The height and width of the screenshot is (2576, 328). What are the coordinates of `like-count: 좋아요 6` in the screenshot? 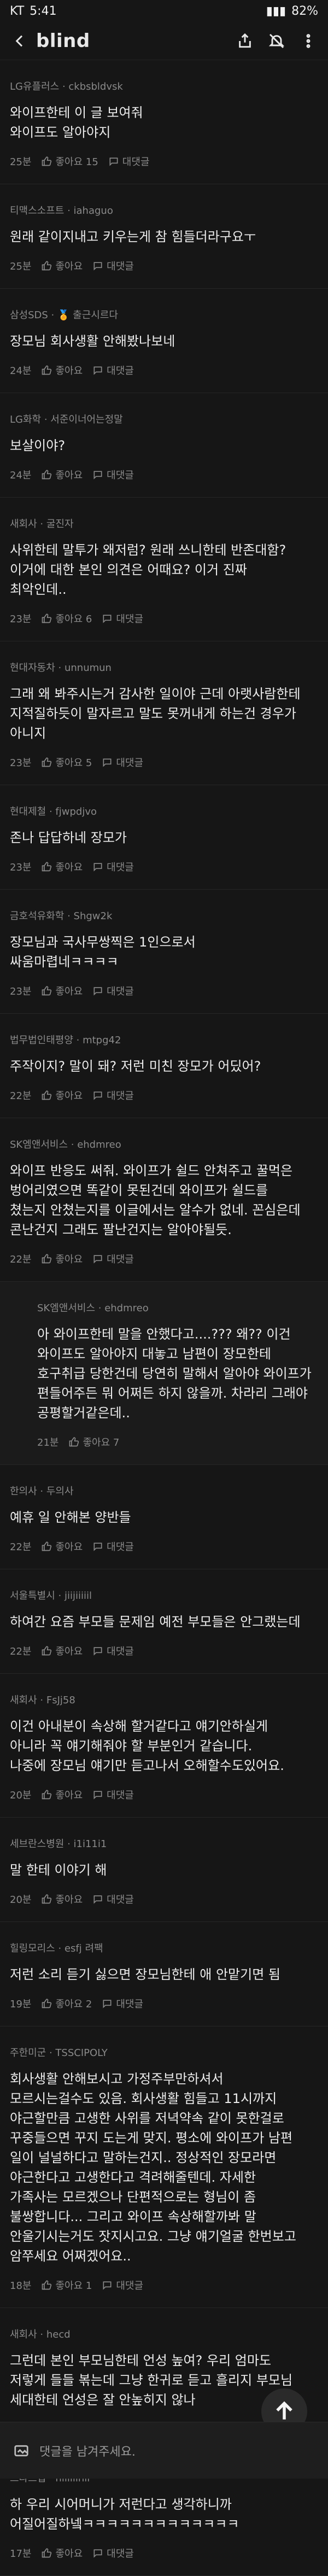 It's located at (73, 619).